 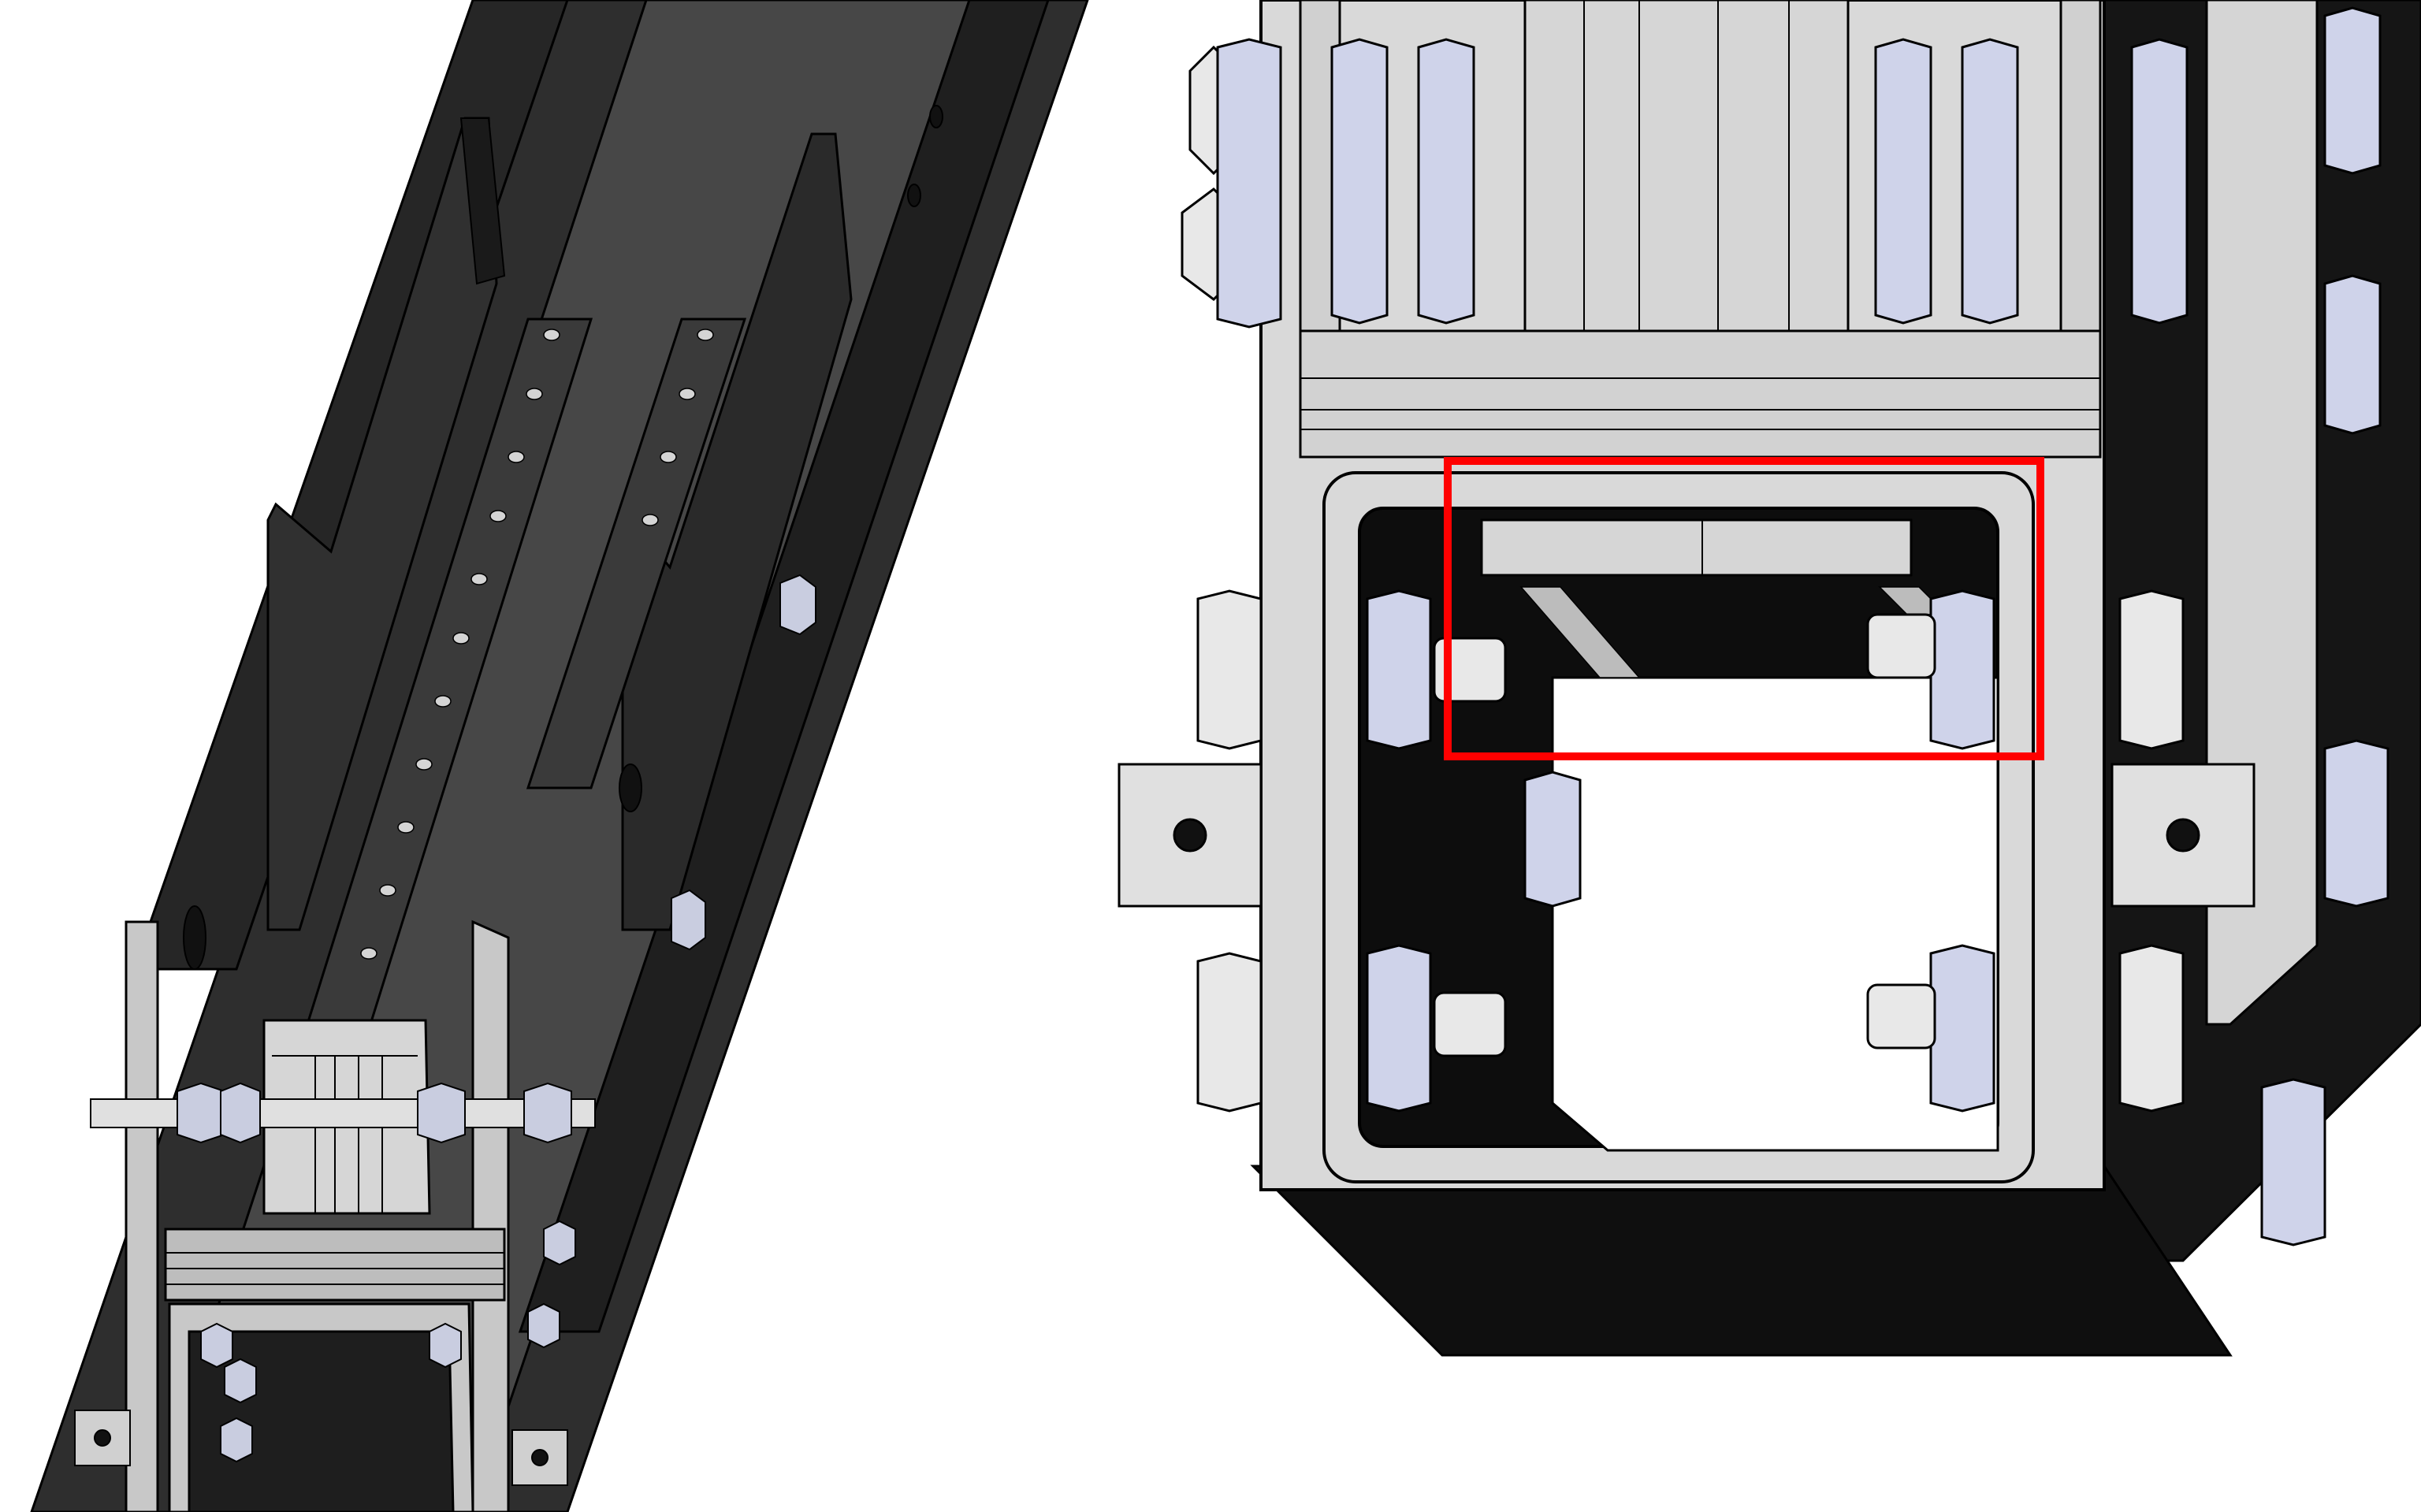 What do you see at coordinates (335, 1265) in the screenshot?
I see `cross-bar` at bounding box center [335, 1265].